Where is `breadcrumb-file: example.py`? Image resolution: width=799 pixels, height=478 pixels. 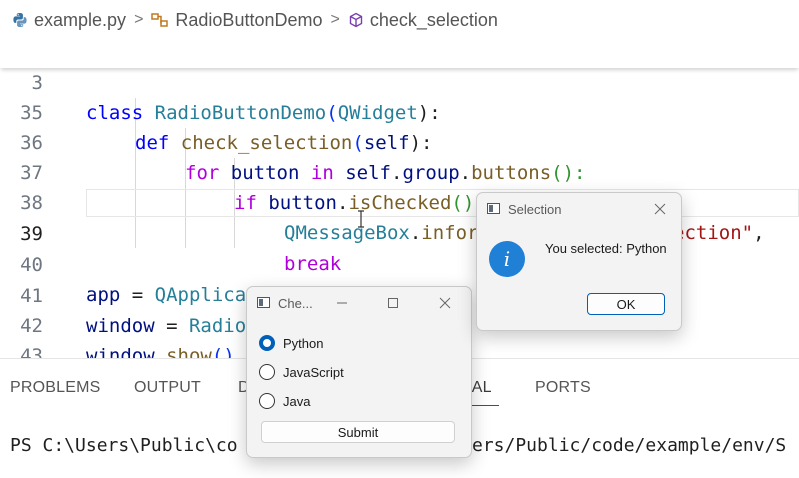 breadcrumb-file: example.py is located at coordinates (69, 20).